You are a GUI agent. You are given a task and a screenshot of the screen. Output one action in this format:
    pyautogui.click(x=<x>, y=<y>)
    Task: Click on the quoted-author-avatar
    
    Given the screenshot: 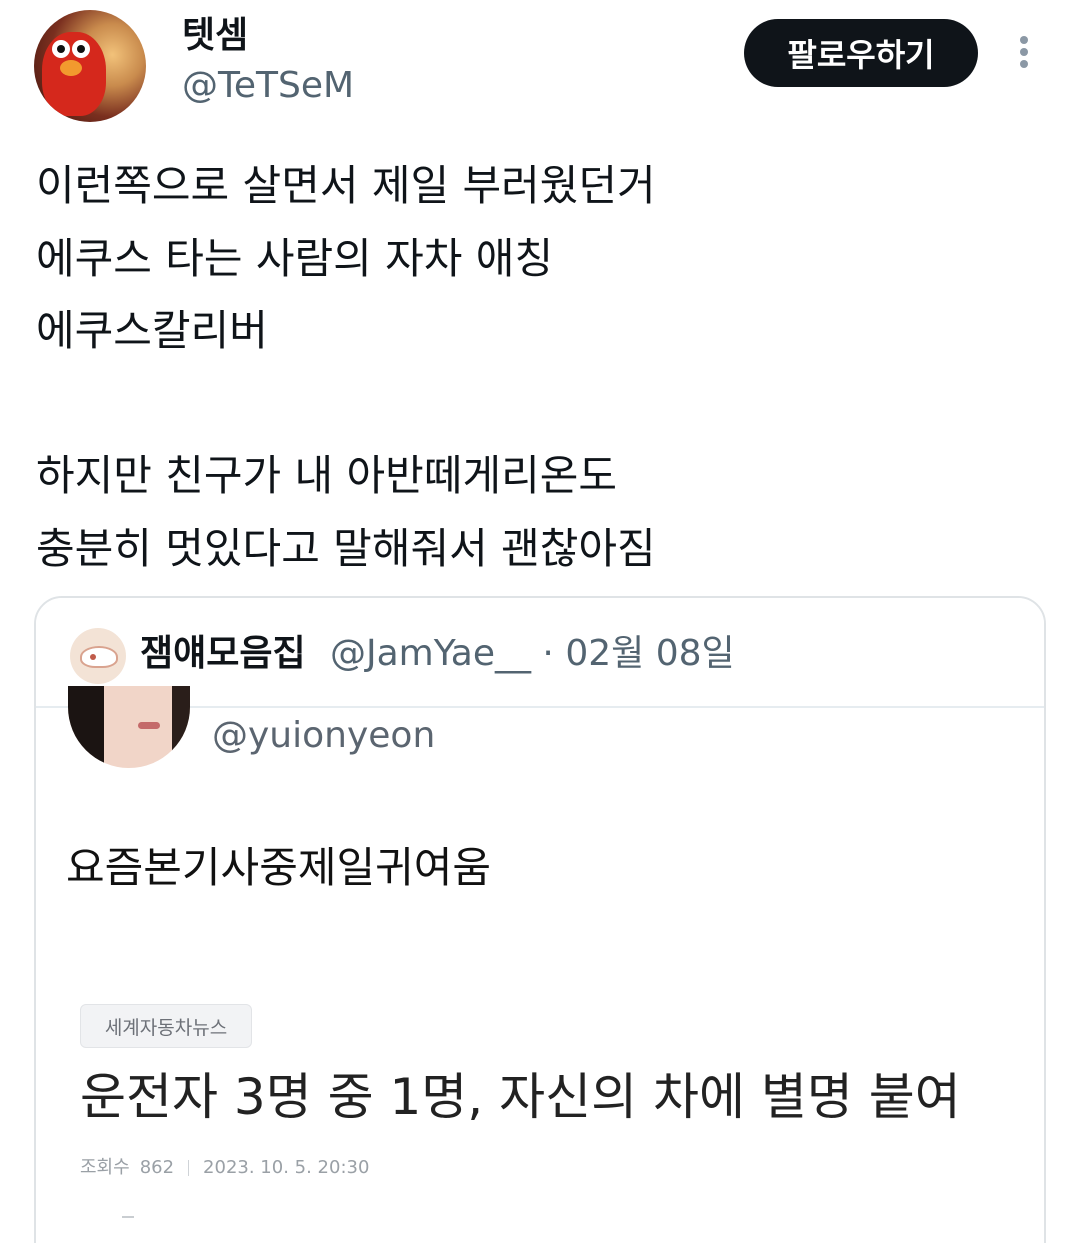 What is the action you would take?
    pyautogui.click(x=98, y=656)
    